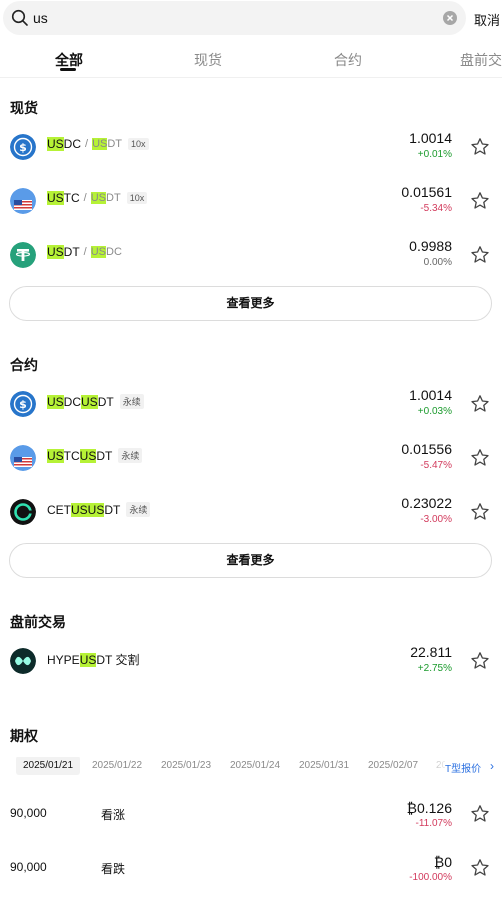  Describe the element at coordinates (251, 57) in the screenshot. I see `category-tabs: 全部 现货 合约 盘前交易` at that location.